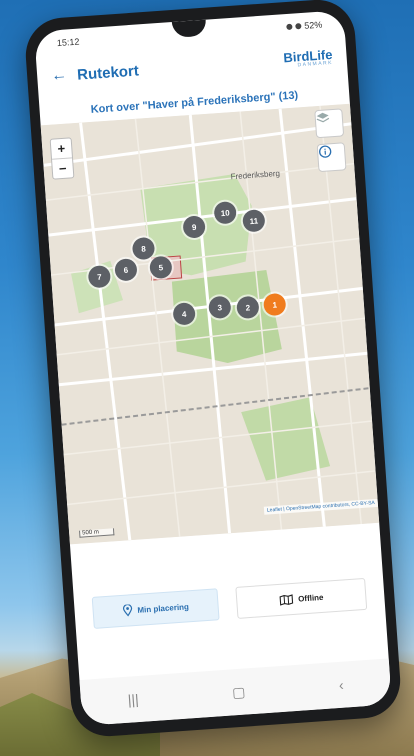 The height and width of the screenshot is (756, 414). Describe the element at coordinates (323, 117) in the screenshot. I see `layers-icon` at that location.